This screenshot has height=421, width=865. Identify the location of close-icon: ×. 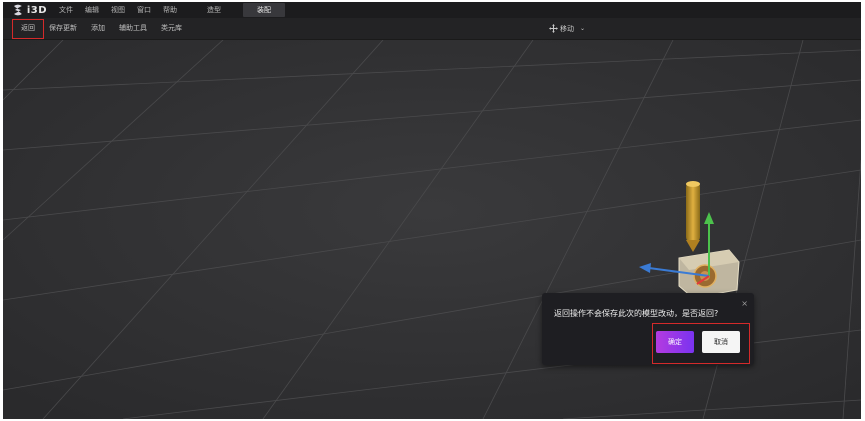
(744, 304).